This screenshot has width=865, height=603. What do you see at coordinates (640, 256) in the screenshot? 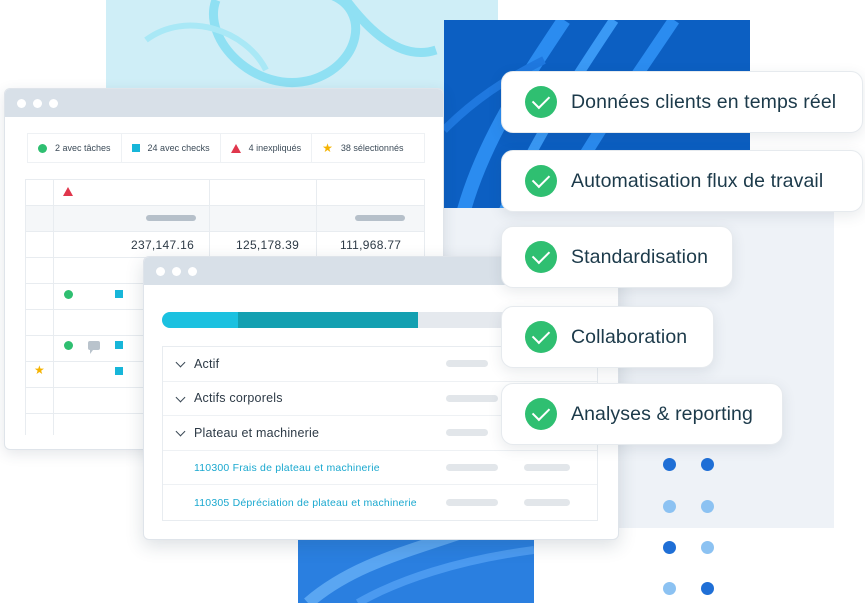
I see `feature-label: Standardisation` at bounding box center [640, 256].